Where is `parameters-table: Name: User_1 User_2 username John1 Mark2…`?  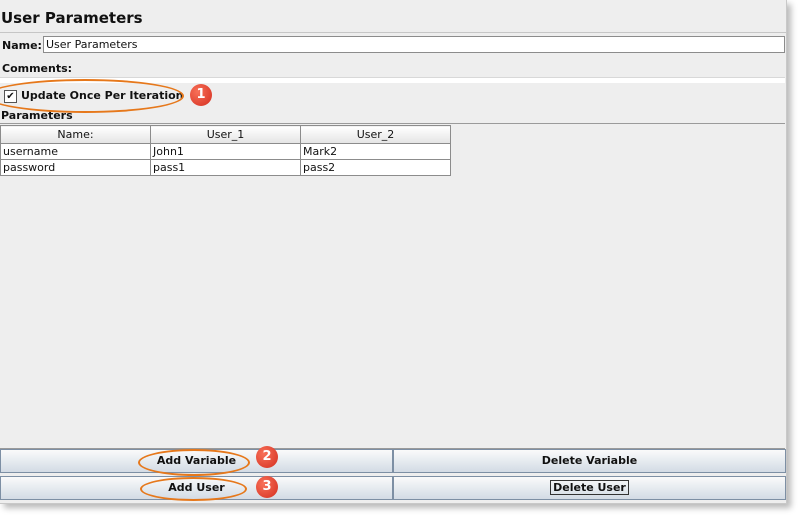 parameters-table: Name: User_1 User_2 username John1 Mark2… is located at coordinates (225, 150).